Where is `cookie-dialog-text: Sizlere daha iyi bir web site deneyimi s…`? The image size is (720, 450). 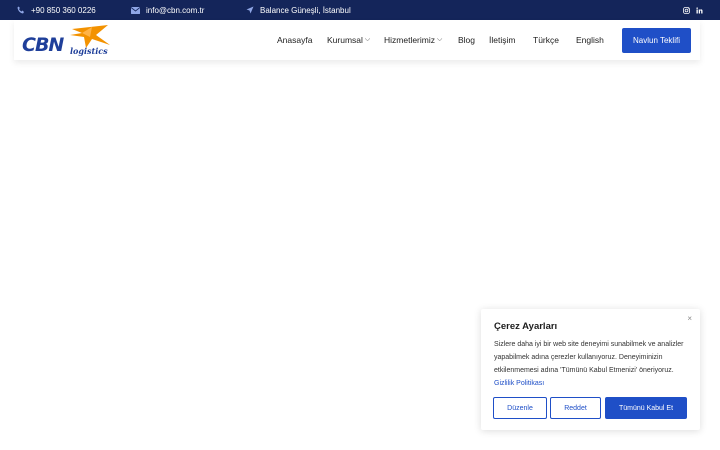 cookie-dialog-text: Sizlere daha iyi bir web site deneyimi s… is located at coordinates (594, 364).